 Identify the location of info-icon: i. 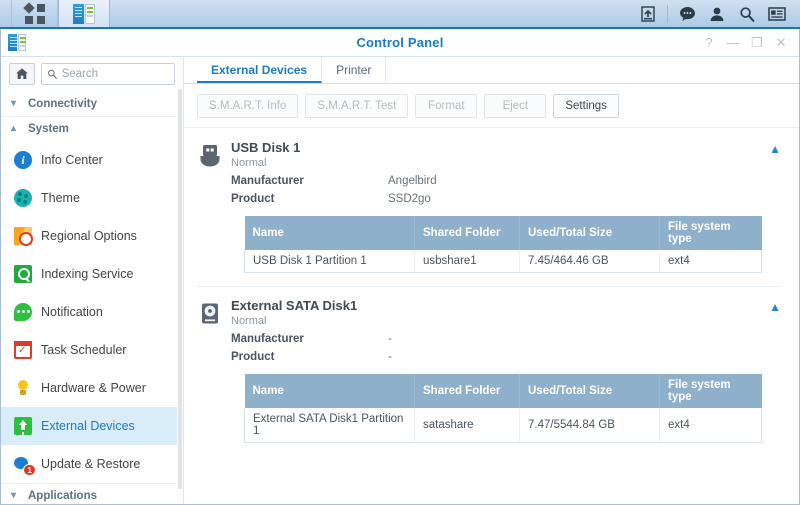
(23, 160).